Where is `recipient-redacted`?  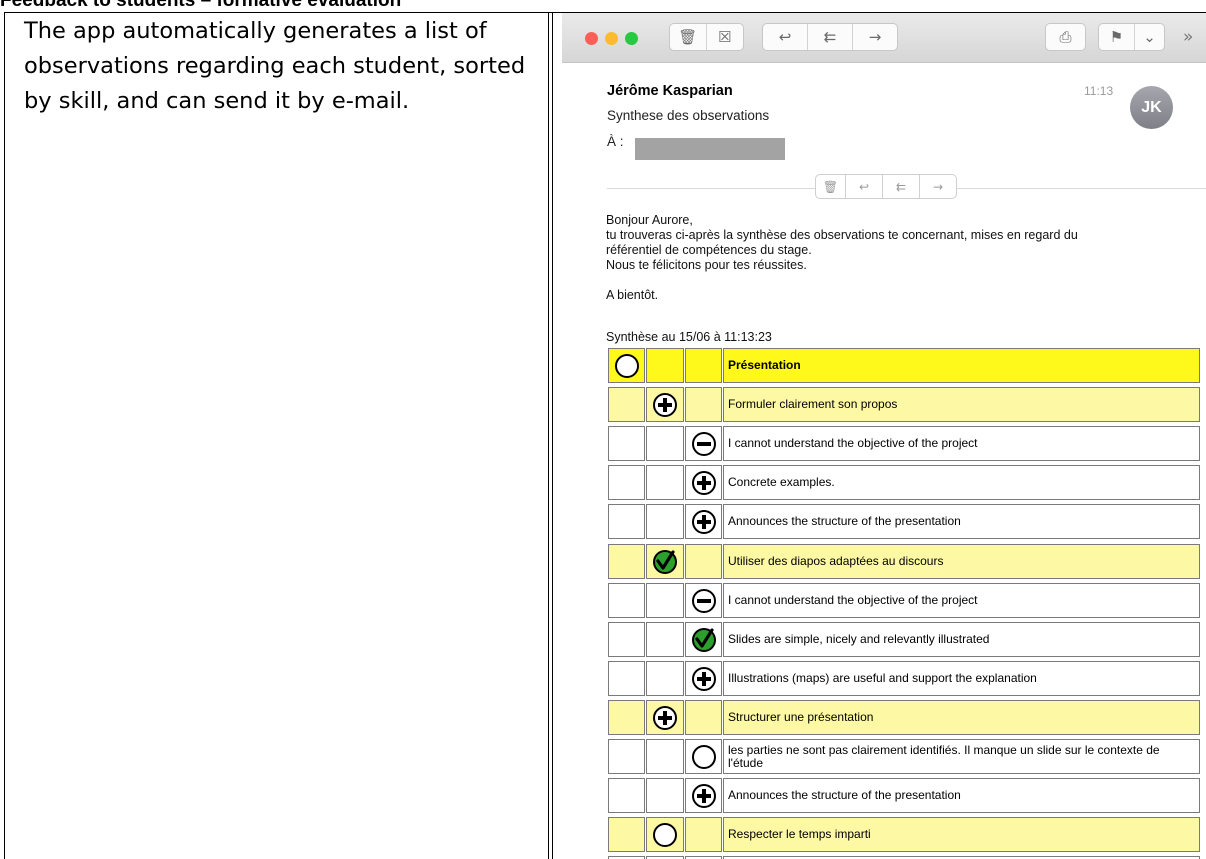
recipient-redacted is located at coordinates (710, 149).